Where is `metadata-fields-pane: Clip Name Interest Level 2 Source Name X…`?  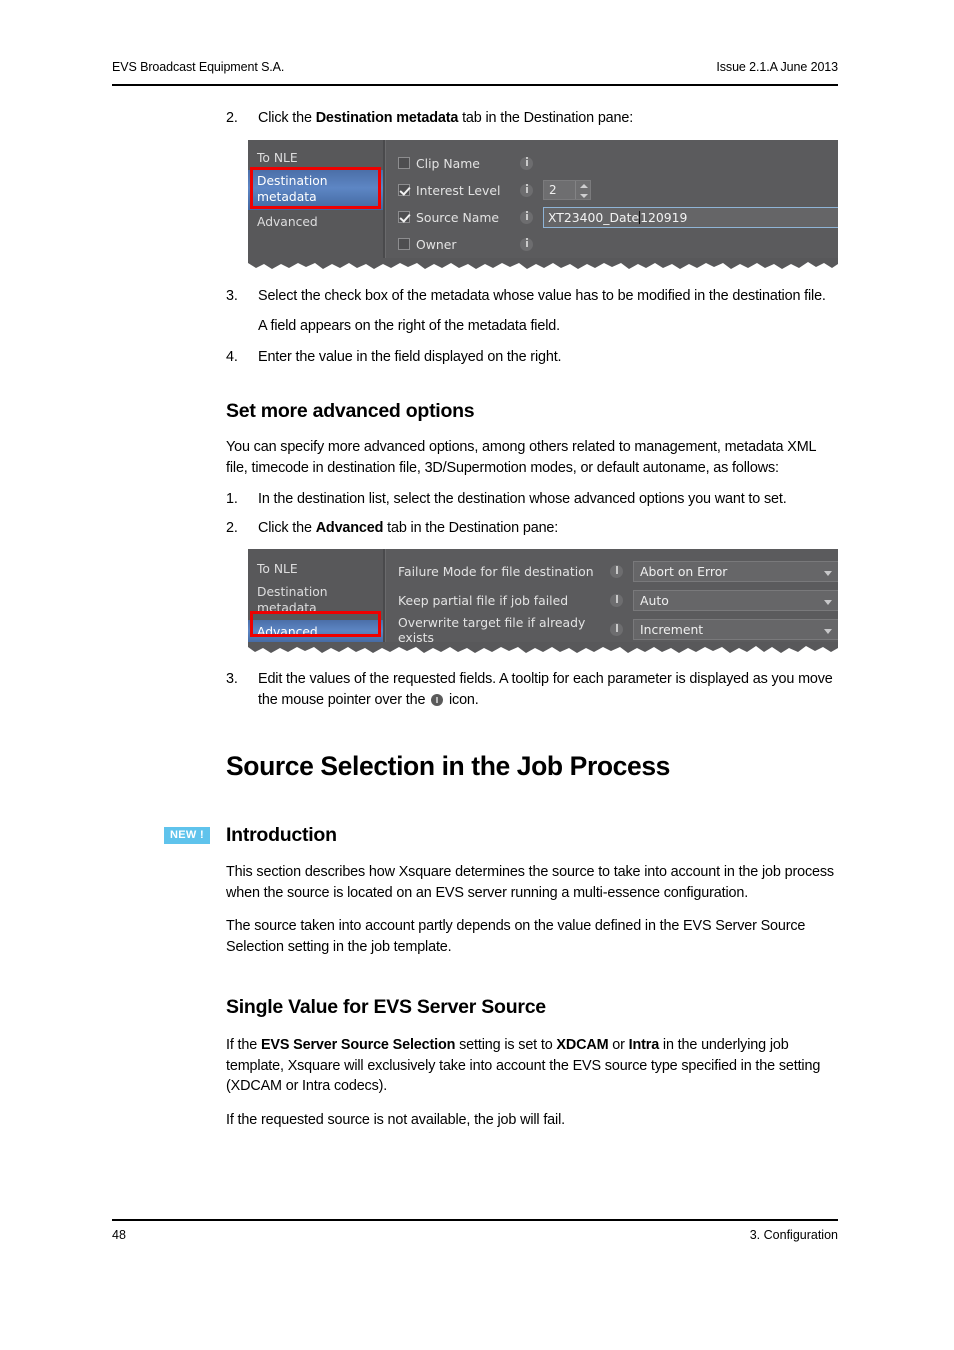
metadata-fields-pane: Clip Name Interest Level 2 Source Name X… is located at coordinates (611, 198).